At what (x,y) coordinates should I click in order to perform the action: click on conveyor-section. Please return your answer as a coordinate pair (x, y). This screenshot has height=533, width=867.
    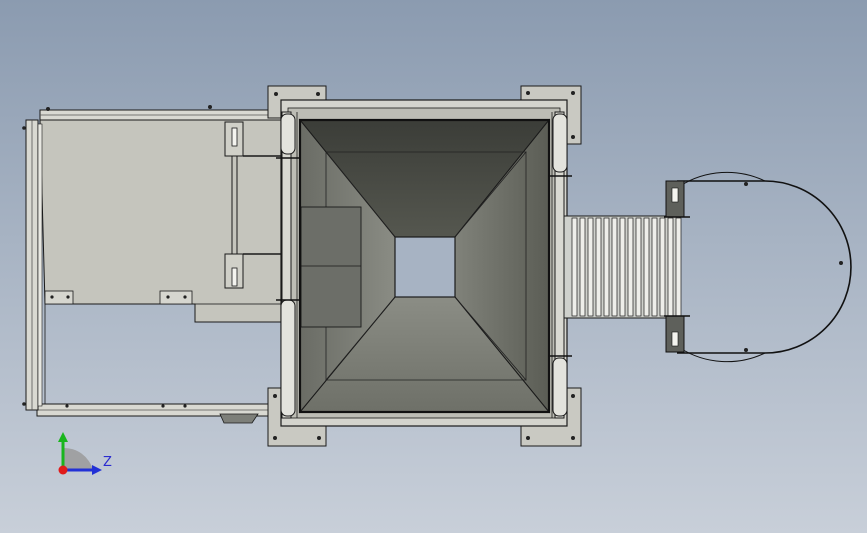
    Looking at the image, I should click on (622, 267).